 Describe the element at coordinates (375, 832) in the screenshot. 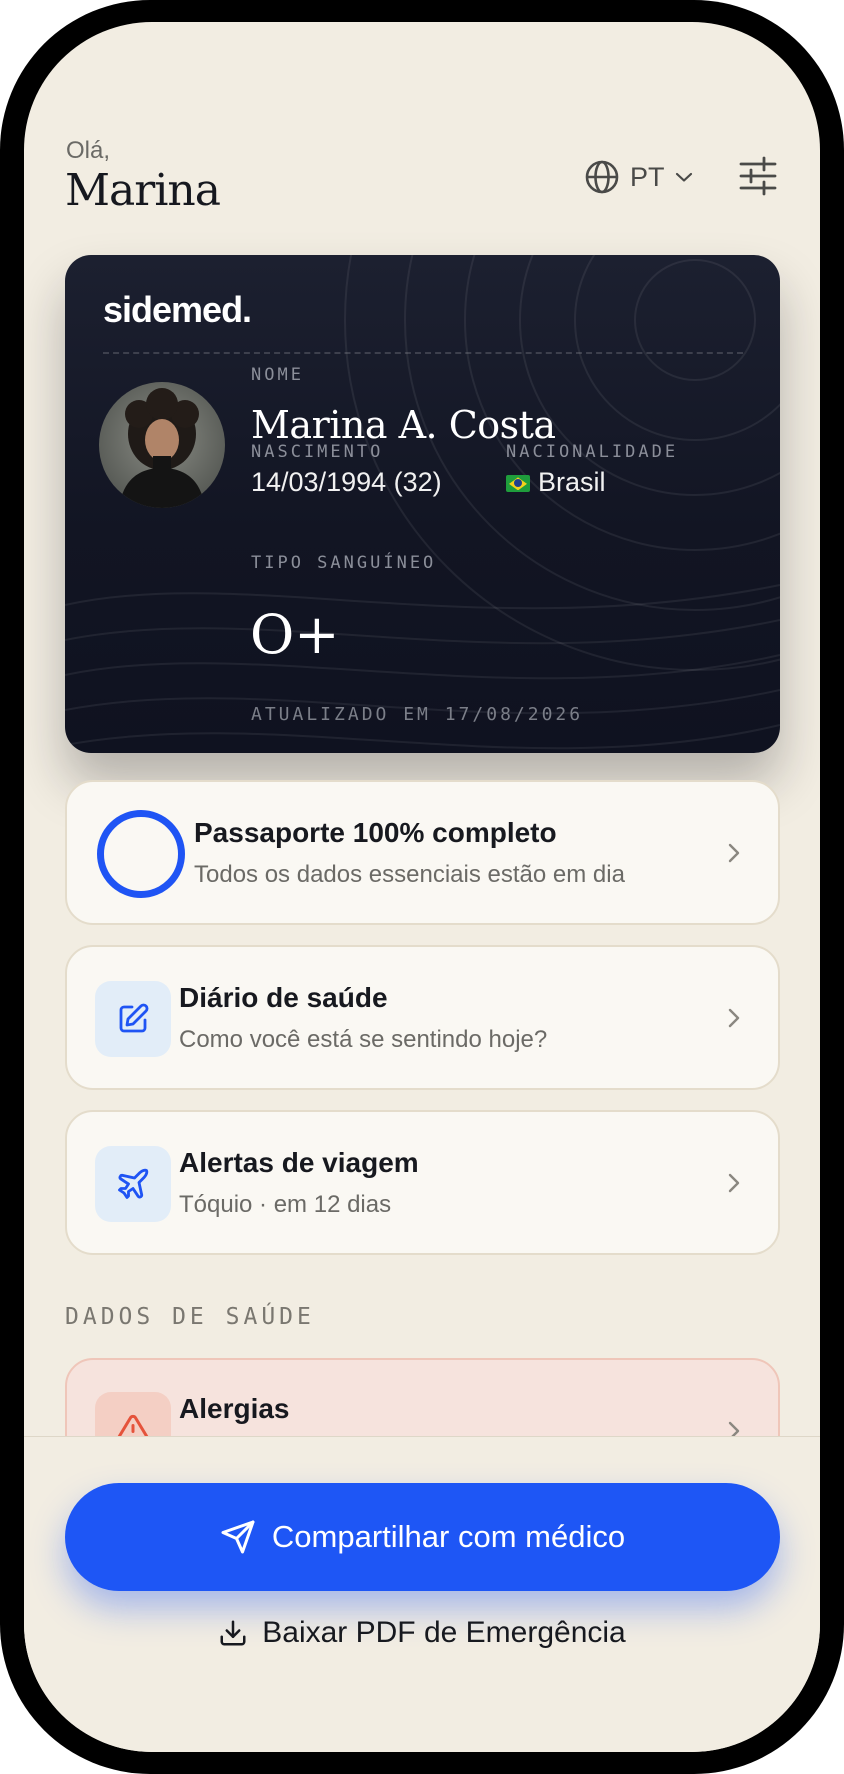

I see `passport-title: Passaporte 100% completo` at that location.